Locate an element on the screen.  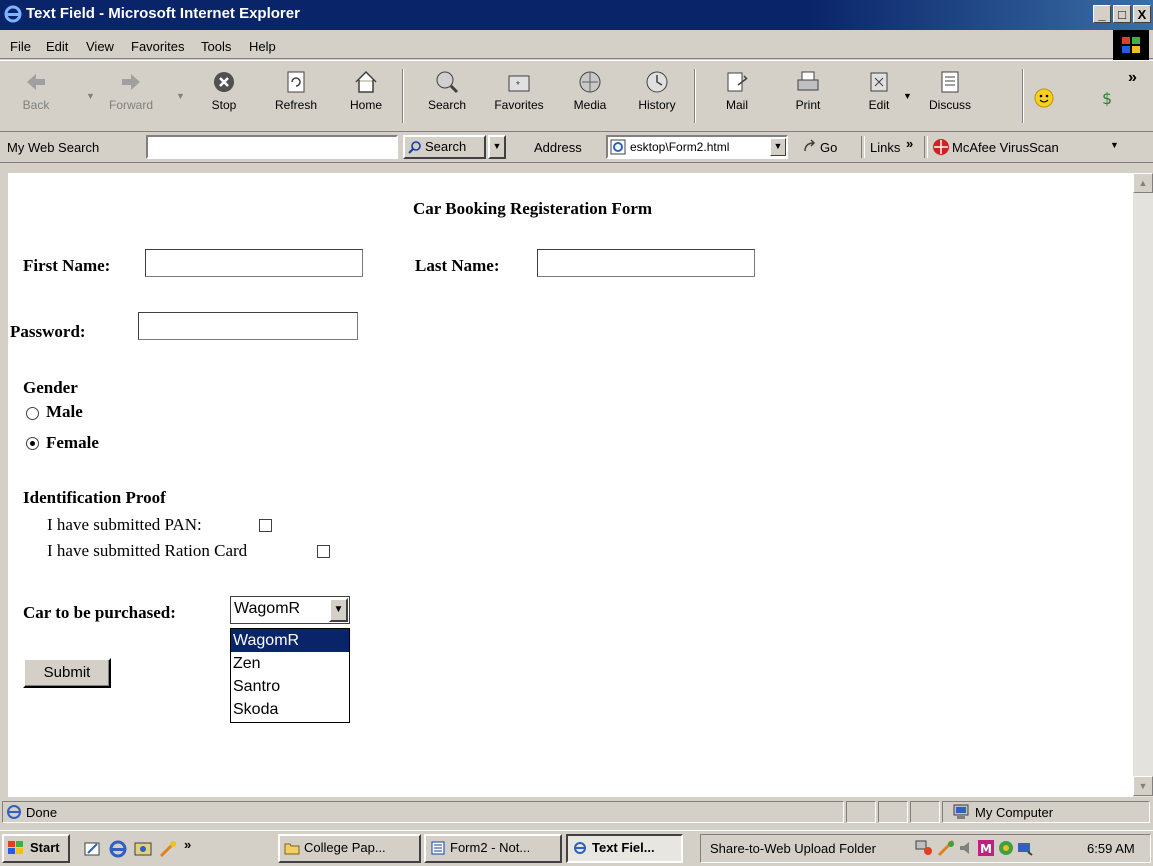
refresh-button: Refresh is located at coordinates (296, 90).